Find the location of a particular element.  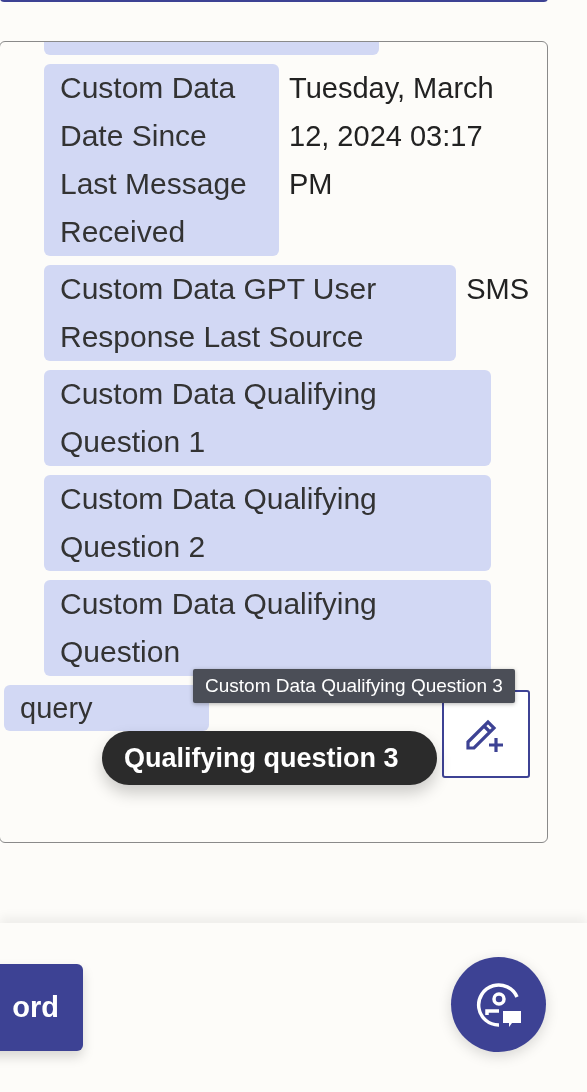

field-label: Custom Data GPT User Response Last Source is located at coordinates (250, 313).